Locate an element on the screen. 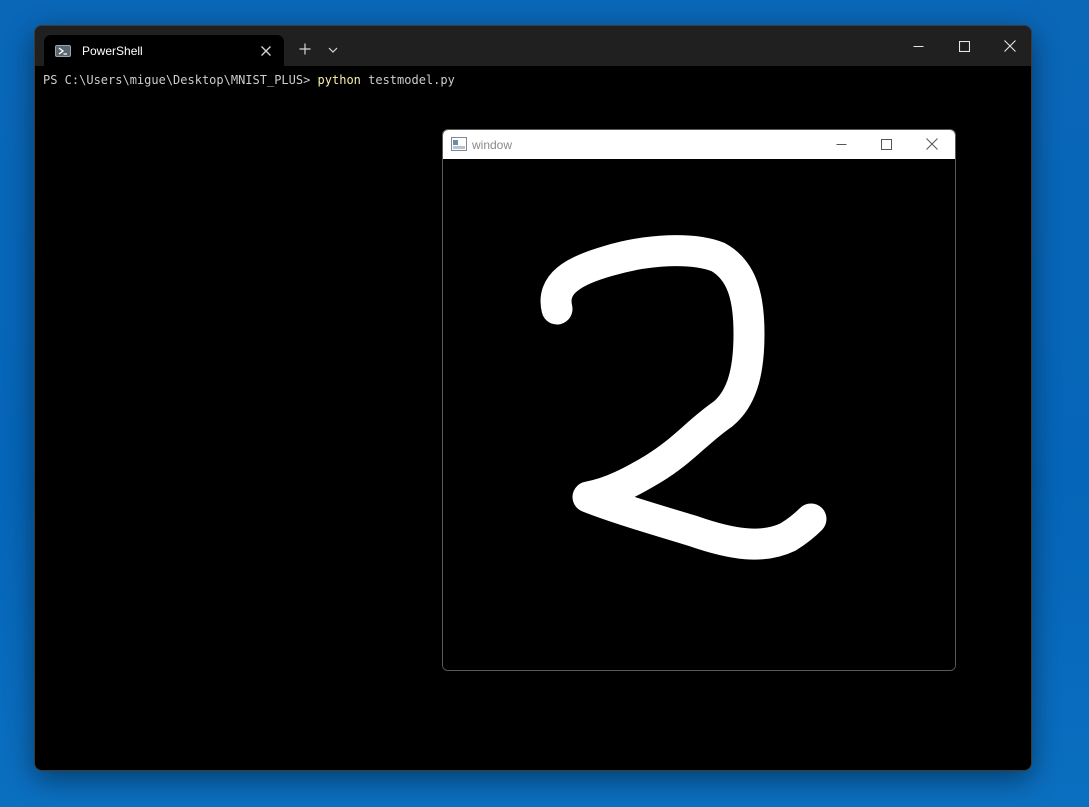 The width and height of the screenshot is (1089, 807). opencv-minimize-button is located at coordinates (841, 144).